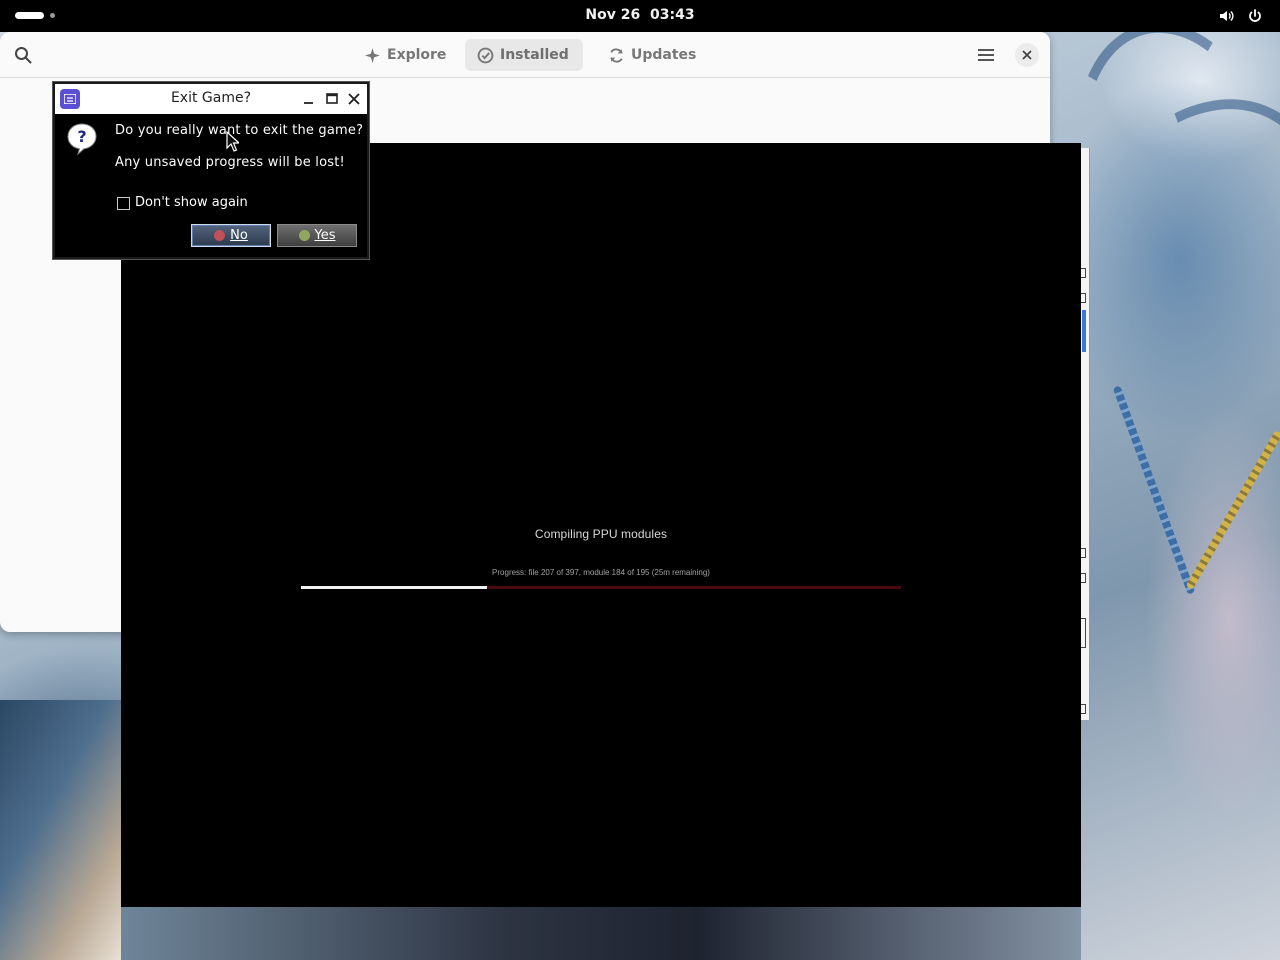 This screenshot has height=960, width=1280. I want to click on top-bar: Nov 26 03:43, so click(640, 16).